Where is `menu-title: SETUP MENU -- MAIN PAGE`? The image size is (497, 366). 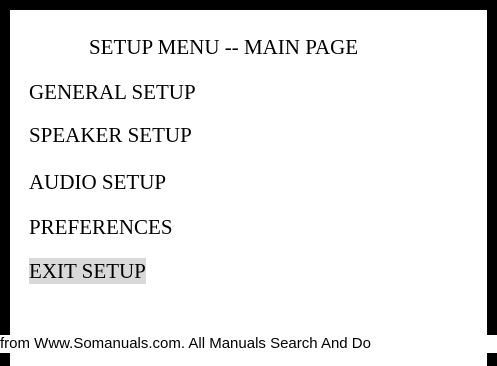 menu-title: SETUP MENU -- MAIN PAGE is located at coordinates (224, 47).